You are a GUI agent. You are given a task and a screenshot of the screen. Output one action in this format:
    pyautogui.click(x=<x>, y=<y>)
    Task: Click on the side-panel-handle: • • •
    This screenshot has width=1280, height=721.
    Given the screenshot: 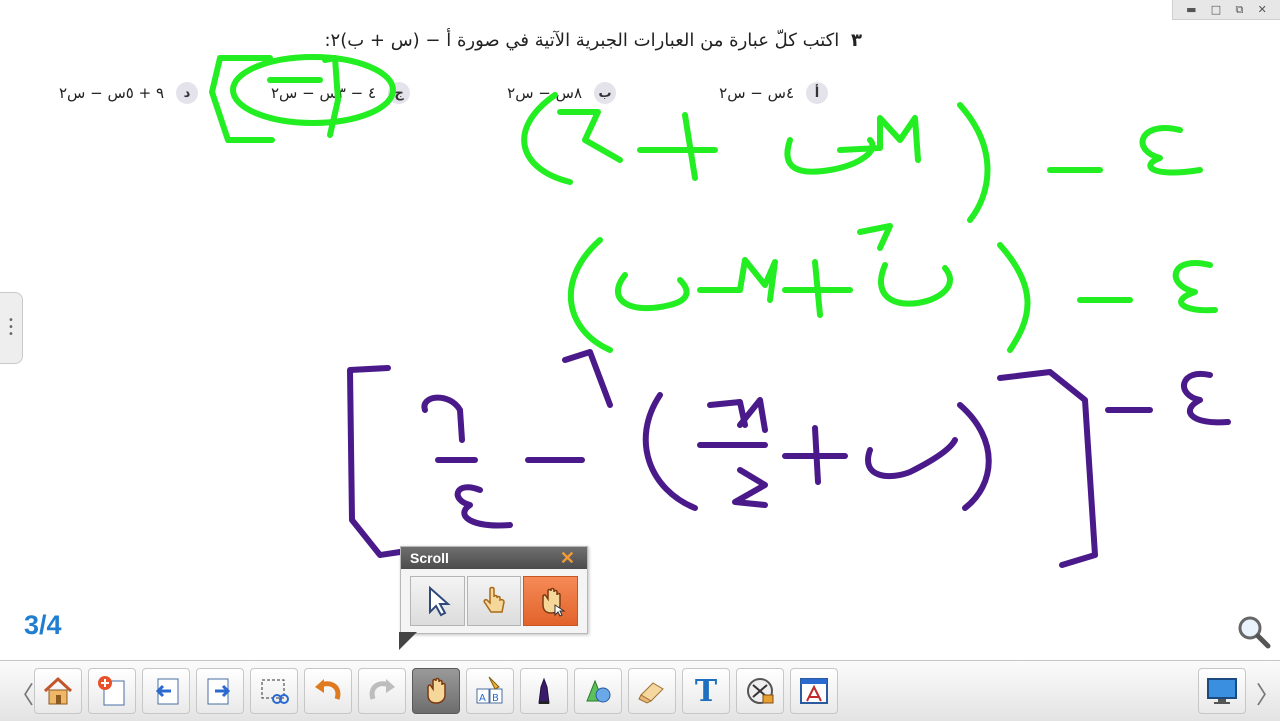 What is the action you would take?
    pyautogui.click(x=11, y=328)
    